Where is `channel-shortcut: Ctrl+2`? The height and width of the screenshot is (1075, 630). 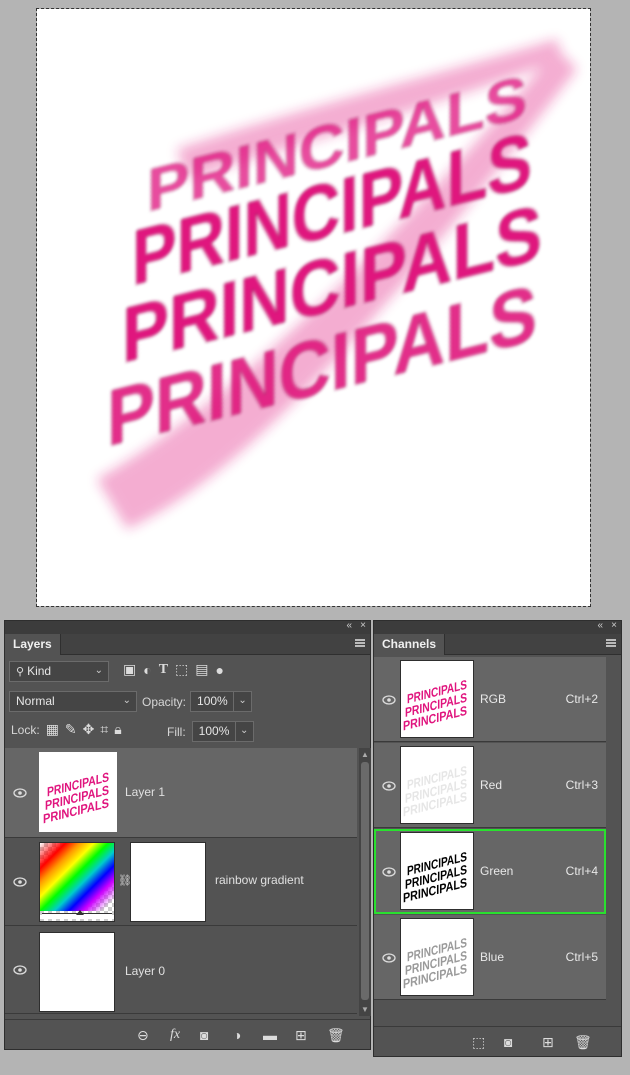 channel-shortcut: Ctrl+2 is located at coordinates (581, 699).